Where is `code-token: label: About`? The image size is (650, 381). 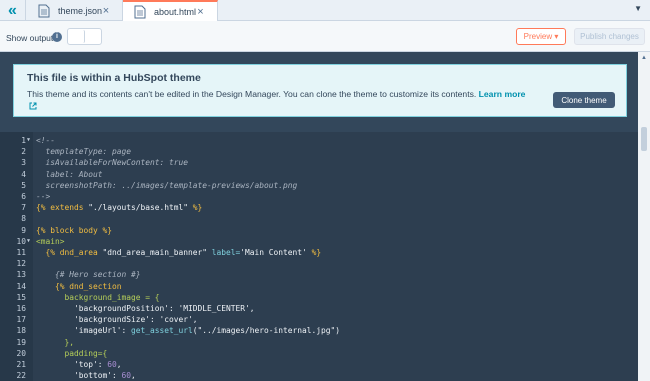
code-token: label: About is located at coordinates (69, 174).